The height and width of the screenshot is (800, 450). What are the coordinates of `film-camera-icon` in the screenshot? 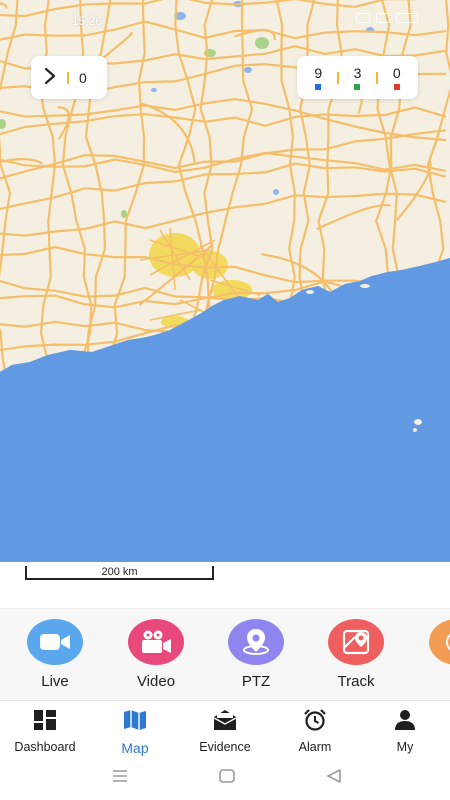 It's located at (156, 642).